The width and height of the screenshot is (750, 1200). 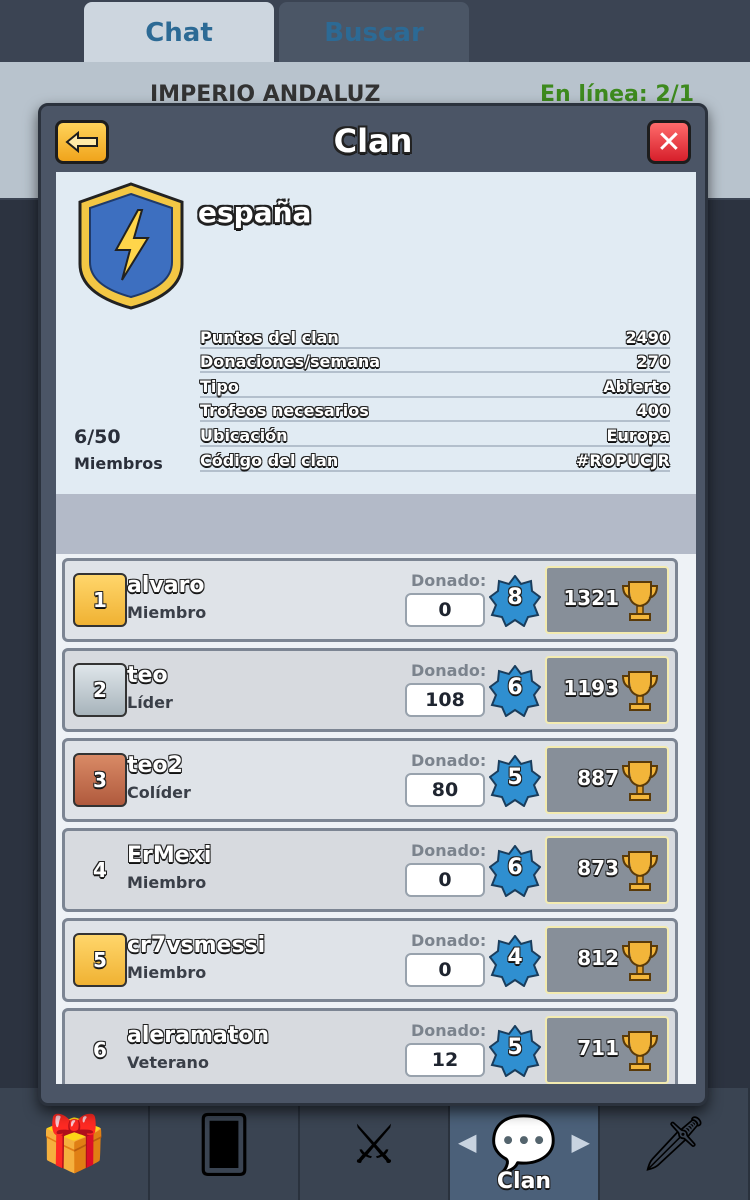 What do you see at coordinates (255, 212) in the screenshot?
I see `clan-name: españa` at bounding box center [255, 212].